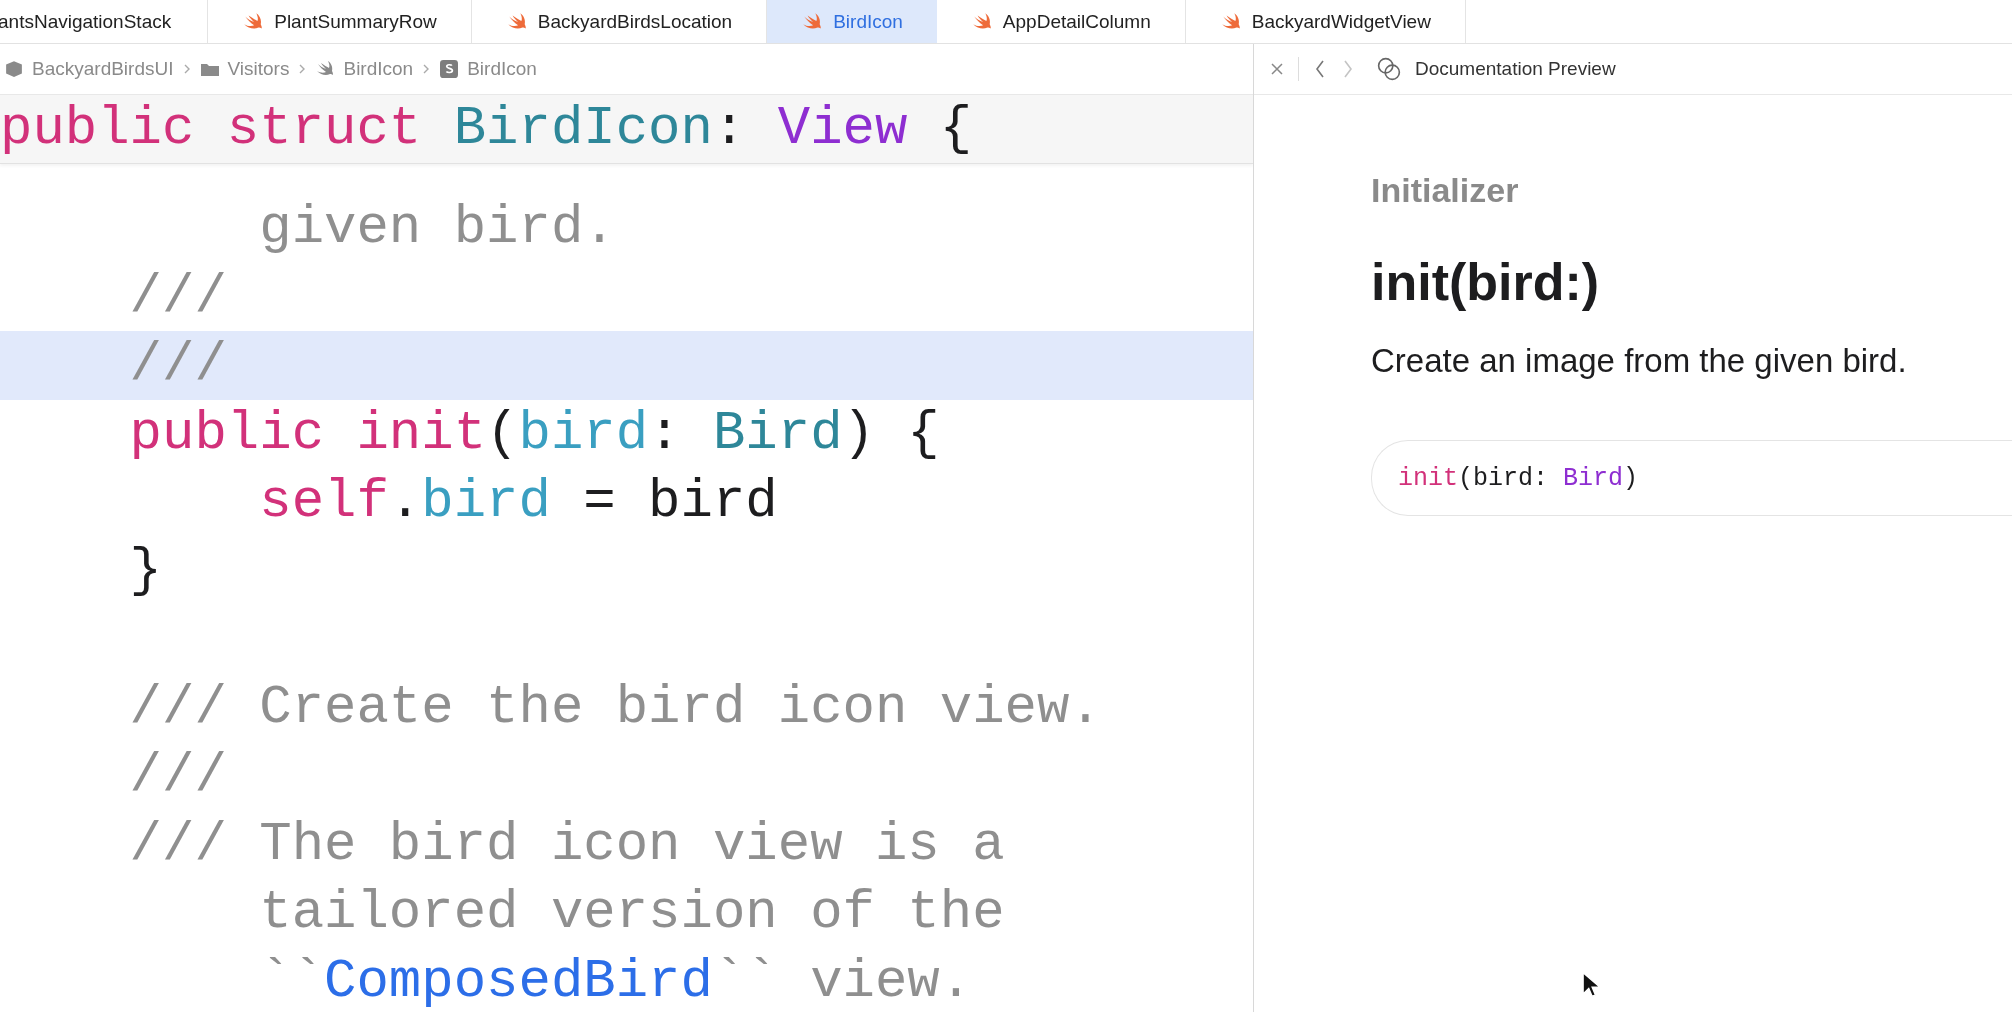 The width and height of the screenshot is (2012, 1012). Describe the element at coordinates (1320, 69) in the screenshot. I see `back-icon` at that location.